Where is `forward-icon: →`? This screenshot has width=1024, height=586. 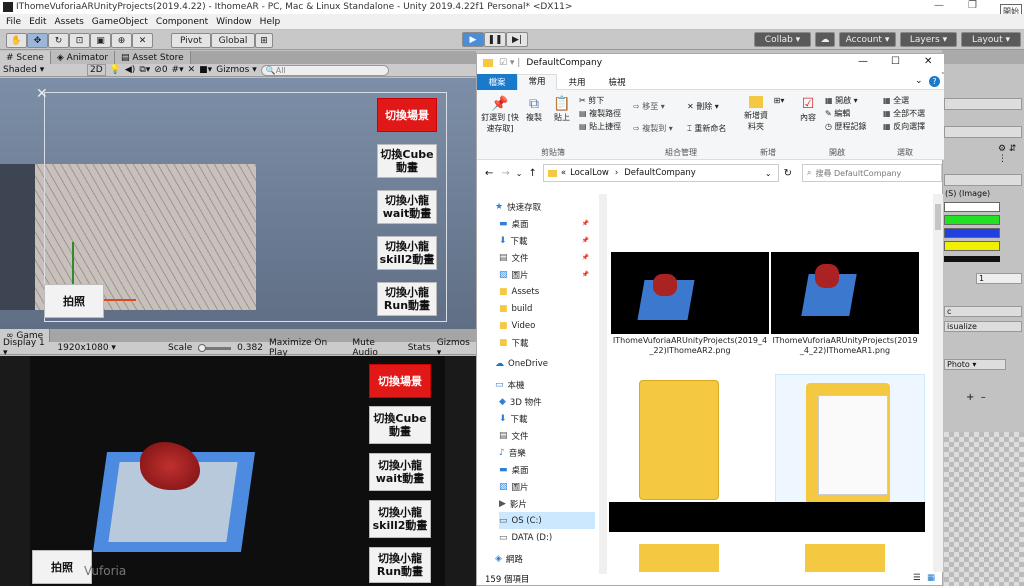
forward-icon: → is located at coordinates (505, 173).